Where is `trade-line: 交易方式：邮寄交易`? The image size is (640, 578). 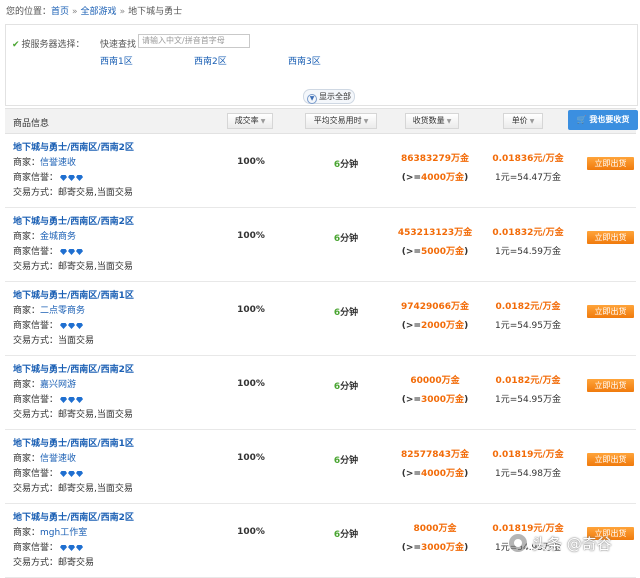
trade-line: 交易方式：邮寄交易 is located at coordinates (54, 563).